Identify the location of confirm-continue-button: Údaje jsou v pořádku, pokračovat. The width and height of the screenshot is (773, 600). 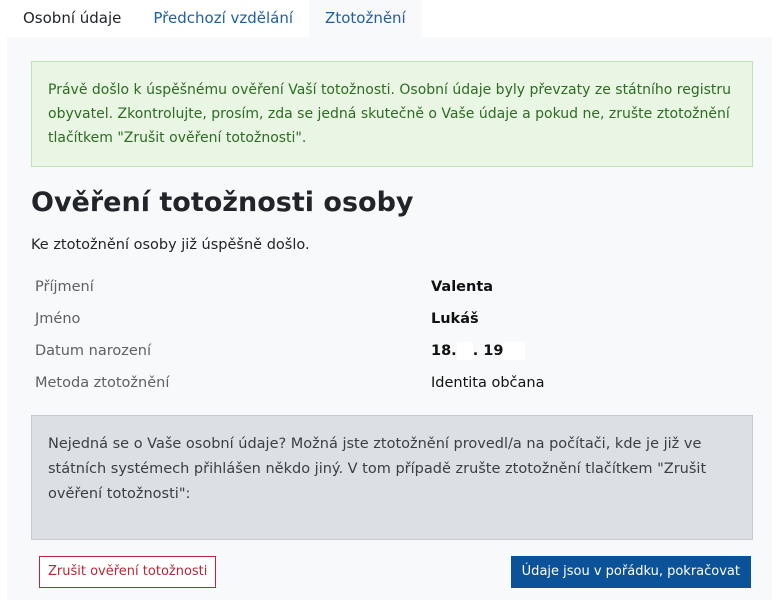
(630, 572).